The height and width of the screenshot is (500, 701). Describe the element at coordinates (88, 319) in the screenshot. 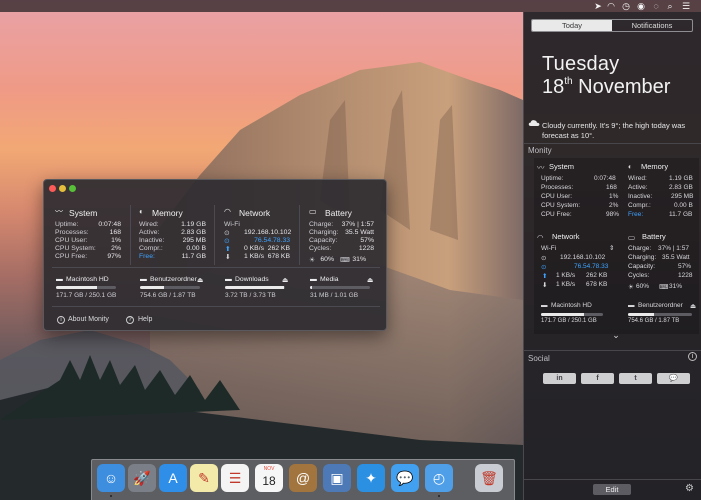

I see `about-monity-link: About Monity` at that location.